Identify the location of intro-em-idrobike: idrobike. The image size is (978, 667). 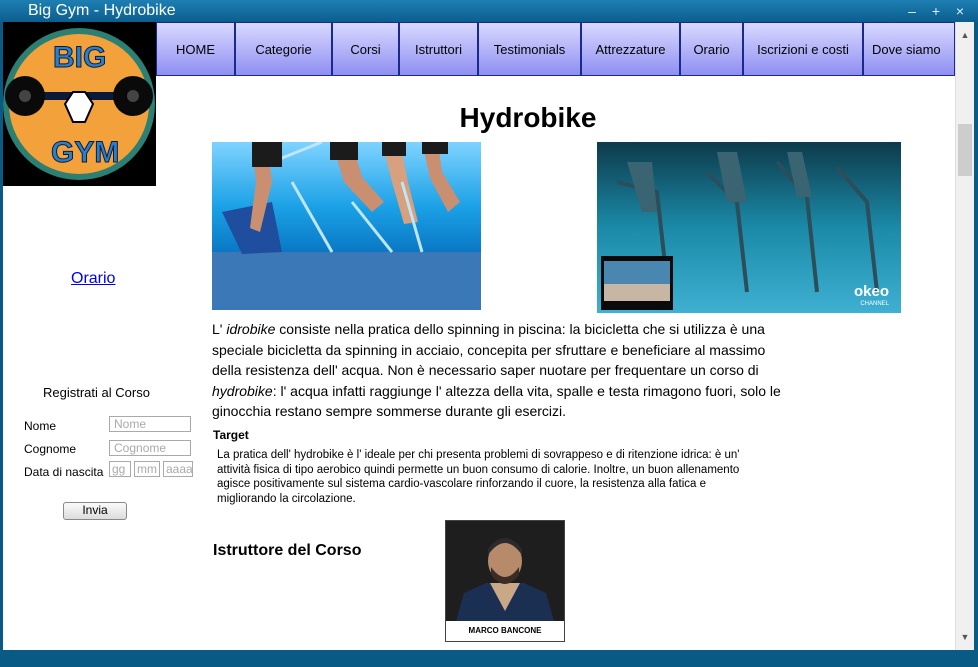
(251, 329).